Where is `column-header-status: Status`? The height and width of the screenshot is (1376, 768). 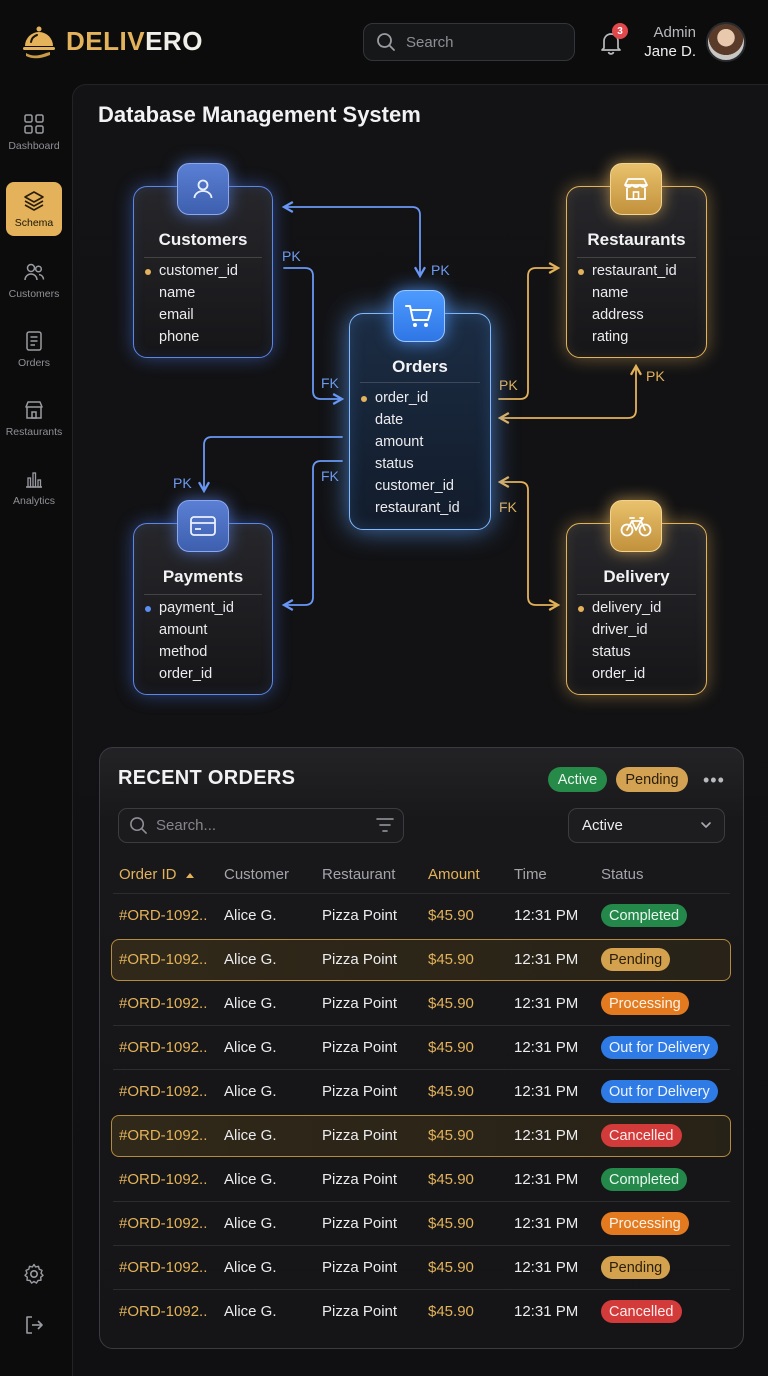 column-header-status: Status is located at coordinates (622, 874).